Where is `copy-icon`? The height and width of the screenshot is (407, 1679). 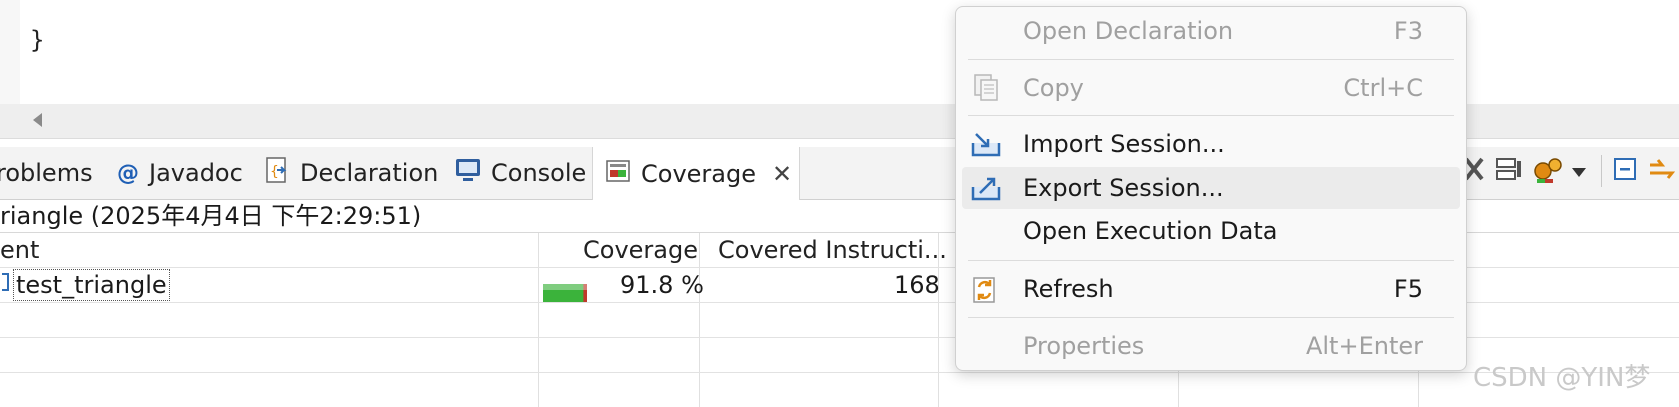
copy-icon is located at coordinates (986, 88).